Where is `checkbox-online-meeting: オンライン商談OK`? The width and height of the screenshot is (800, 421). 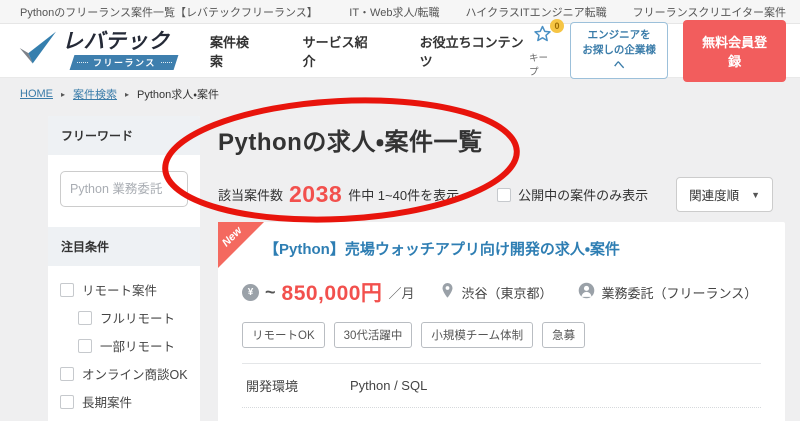
checkbox-online-meeting: オンライン商談OK is located at coordinates (124, 373).